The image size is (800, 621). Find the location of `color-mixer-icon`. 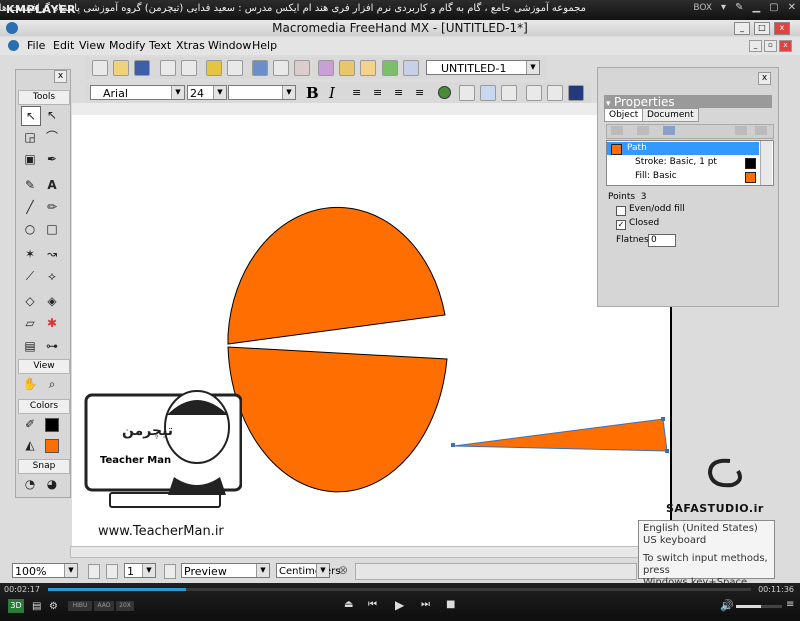

color-mixer-icon is located at coordinates (368, 68).